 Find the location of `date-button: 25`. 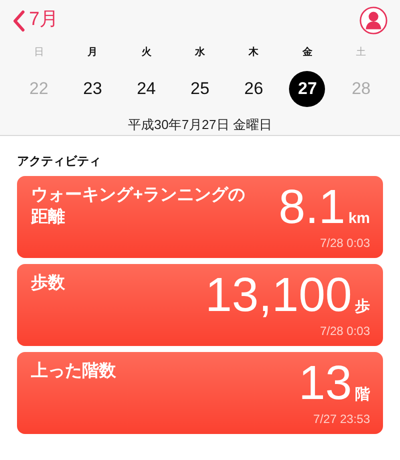

date-button: 25 is located at coordinates (200, 89).